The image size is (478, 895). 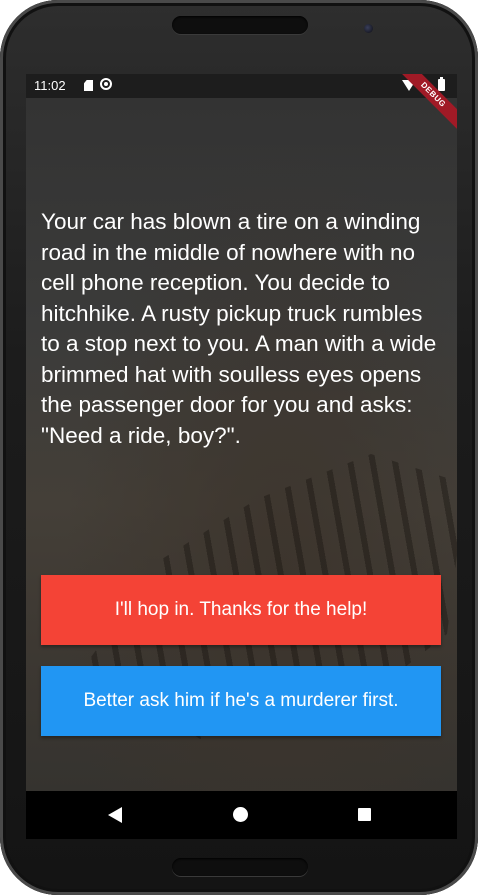 I want to click on top-speaker, so click(x=240, y=25).